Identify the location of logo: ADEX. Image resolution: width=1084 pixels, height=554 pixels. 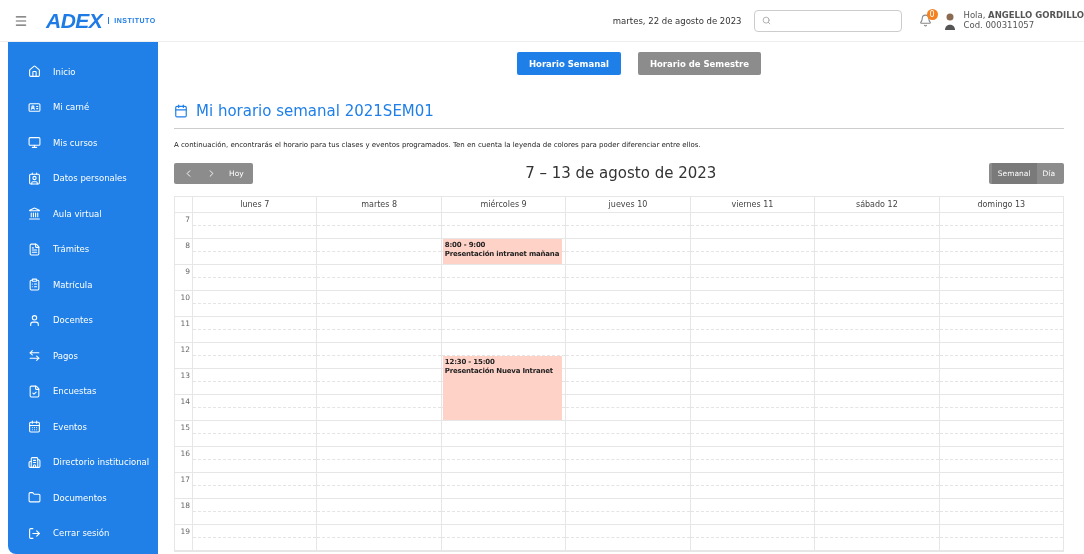
(74, 20).